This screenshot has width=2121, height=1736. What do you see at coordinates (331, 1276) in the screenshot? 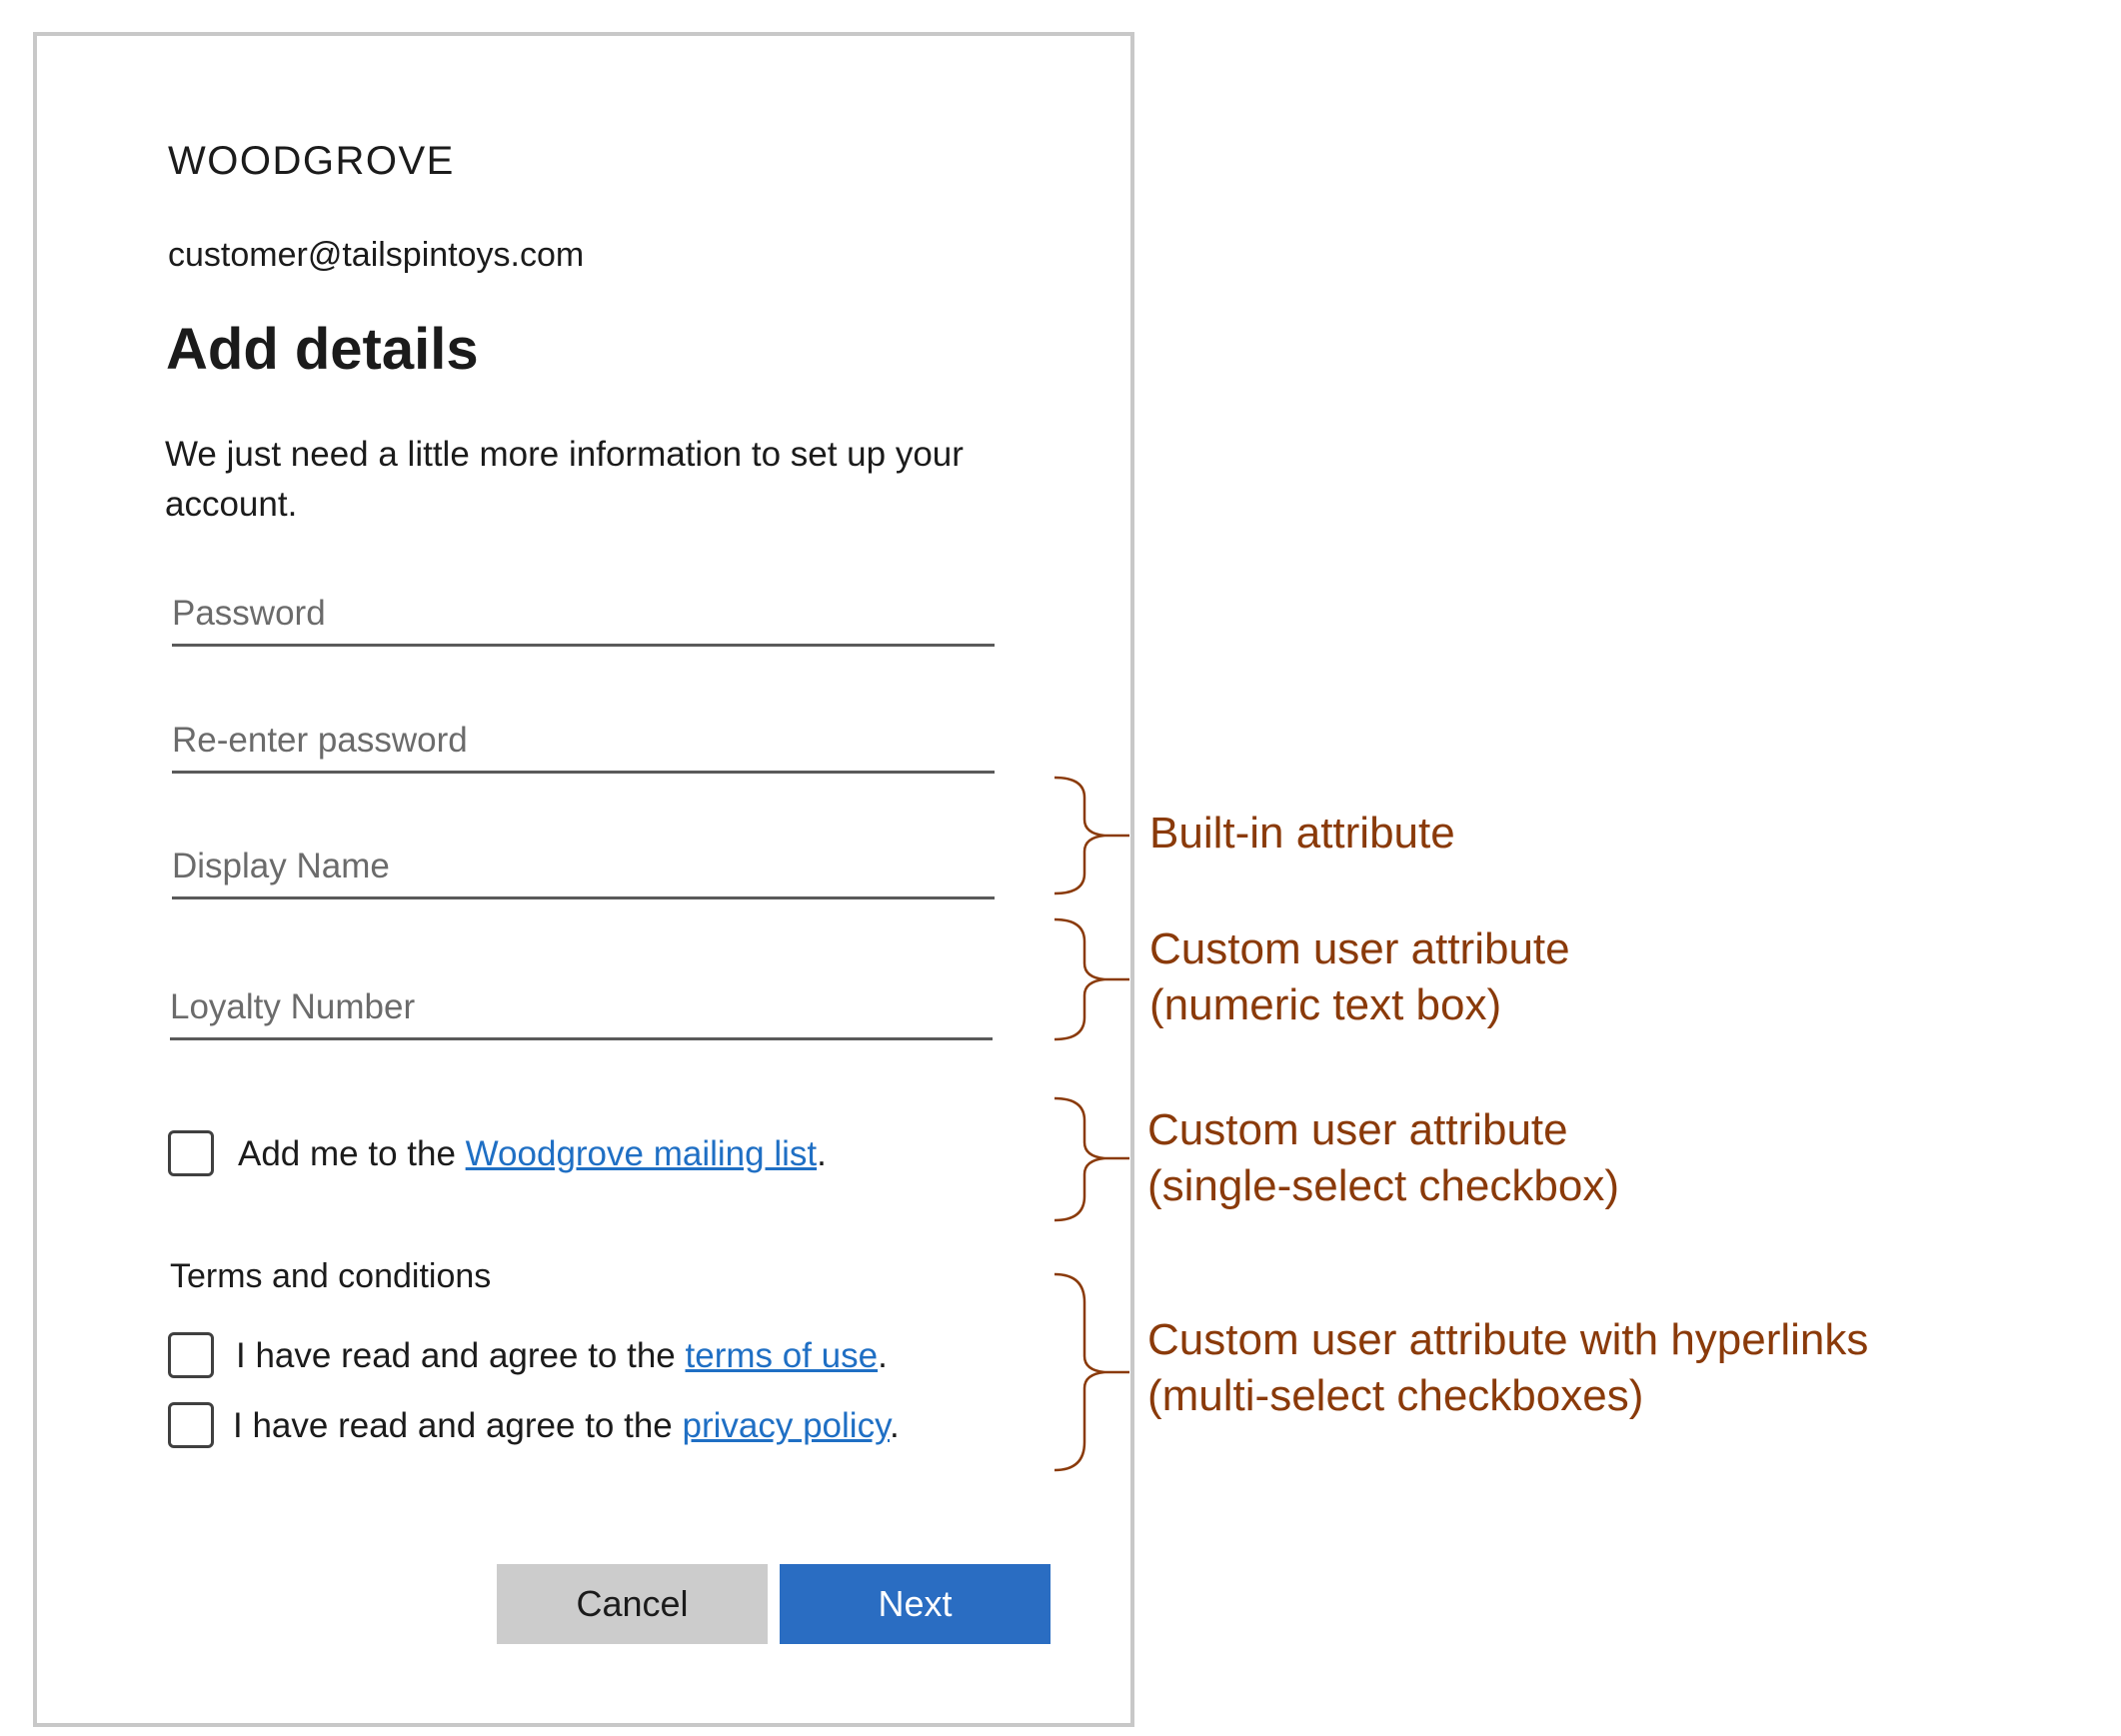
I see `terms-heading: Terms and conditions` at bounding box center [331, 1276].